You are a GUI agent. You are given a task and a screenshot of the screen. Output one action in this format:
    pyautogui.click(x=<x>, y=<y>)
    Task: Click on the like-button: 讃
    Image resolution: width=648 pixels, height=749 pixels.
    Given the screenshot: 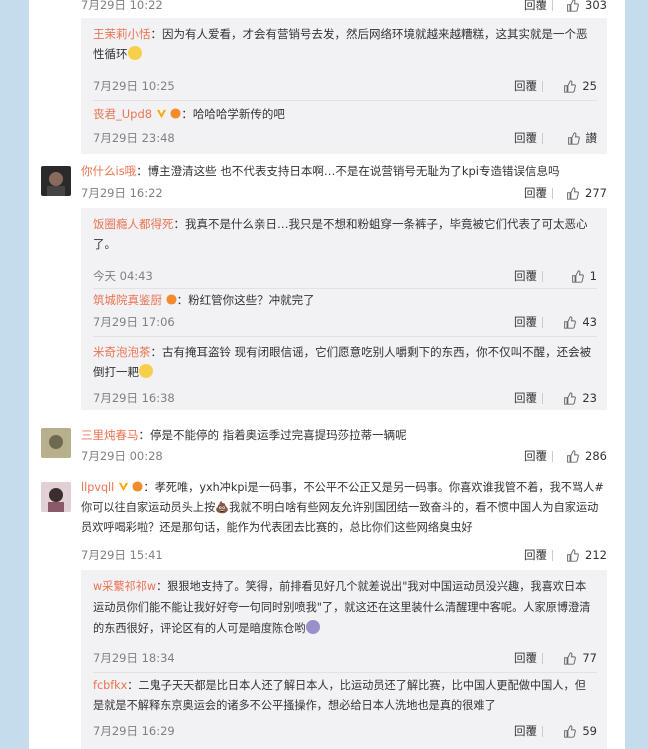 What is the action you would take?
    pyautogui.click(x=572, y=138)
    